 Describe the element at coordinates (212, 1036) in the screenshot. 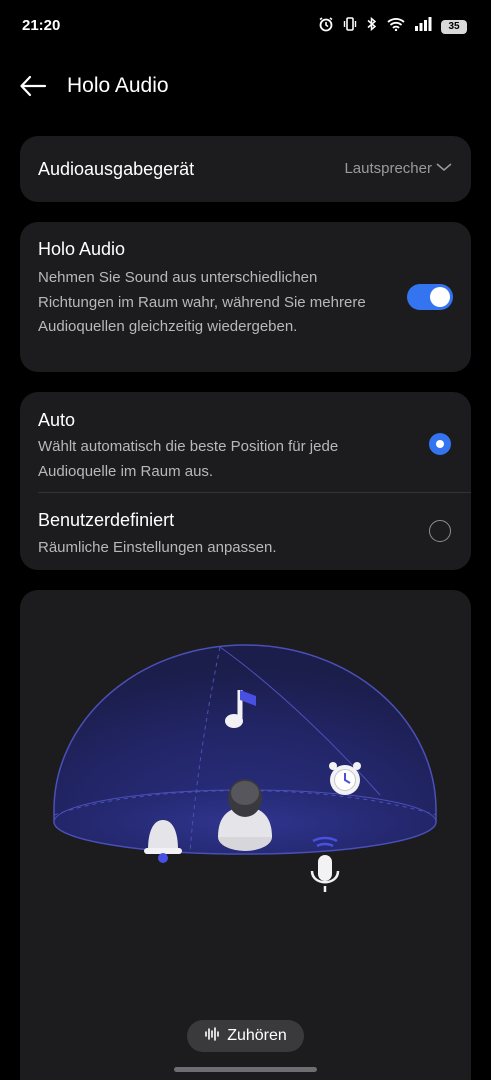

I see `sound-wave-icon` at that location.